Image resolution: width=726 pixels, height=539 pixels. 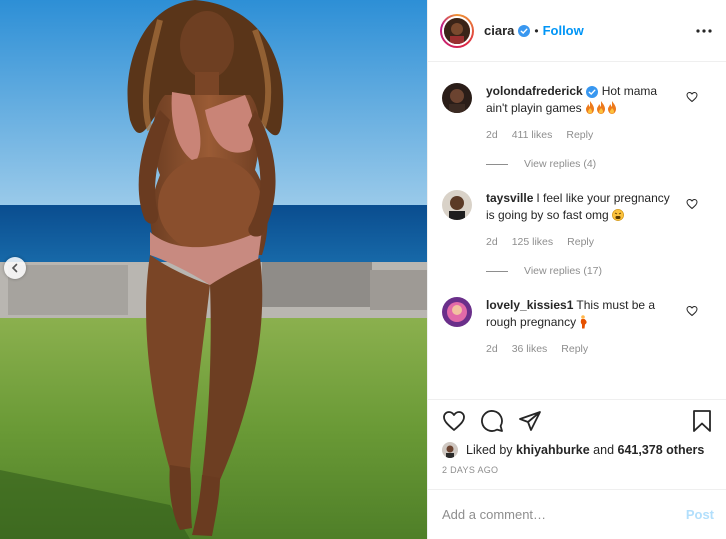 What do you see at coordinates (564, 514) in the screenshot?
I see `comment-input` at bounding box center [564, 514].